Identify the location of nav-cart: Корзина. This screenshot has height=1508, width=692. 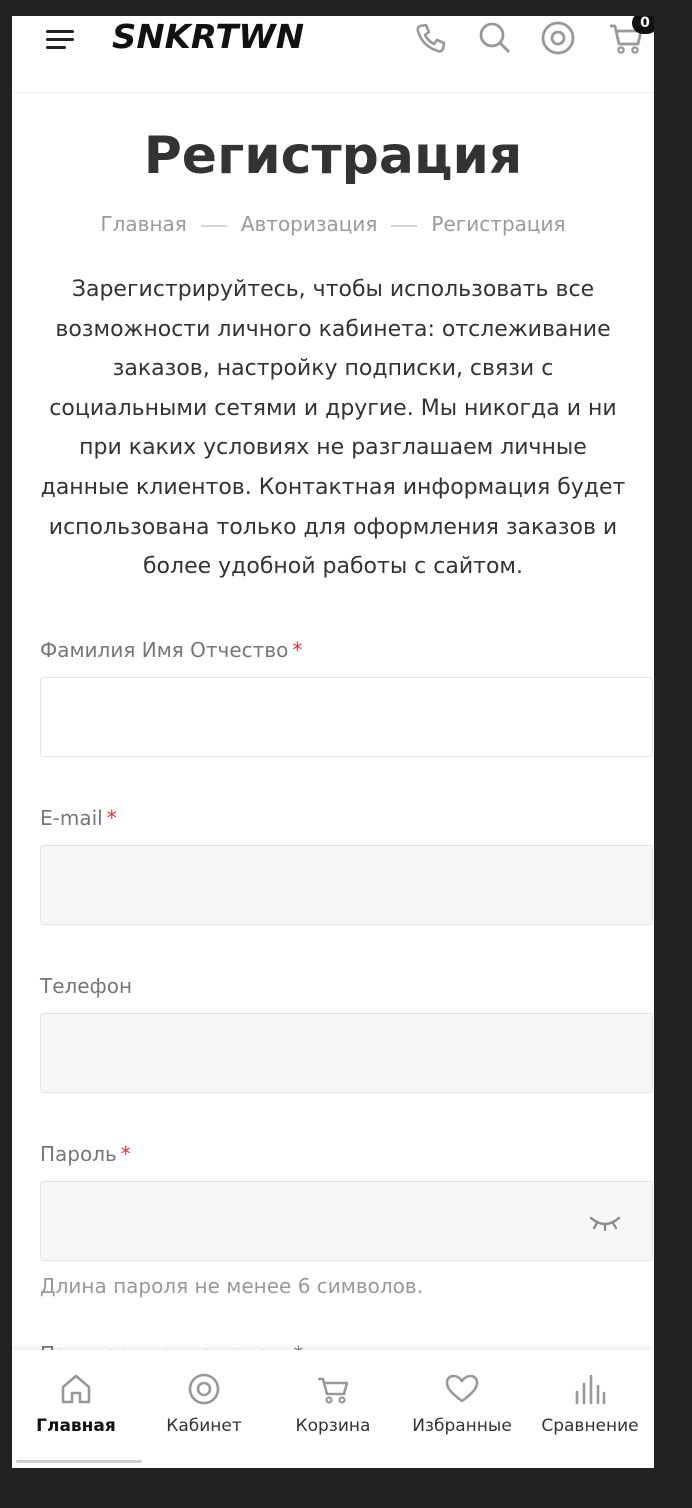
(333, 1400).